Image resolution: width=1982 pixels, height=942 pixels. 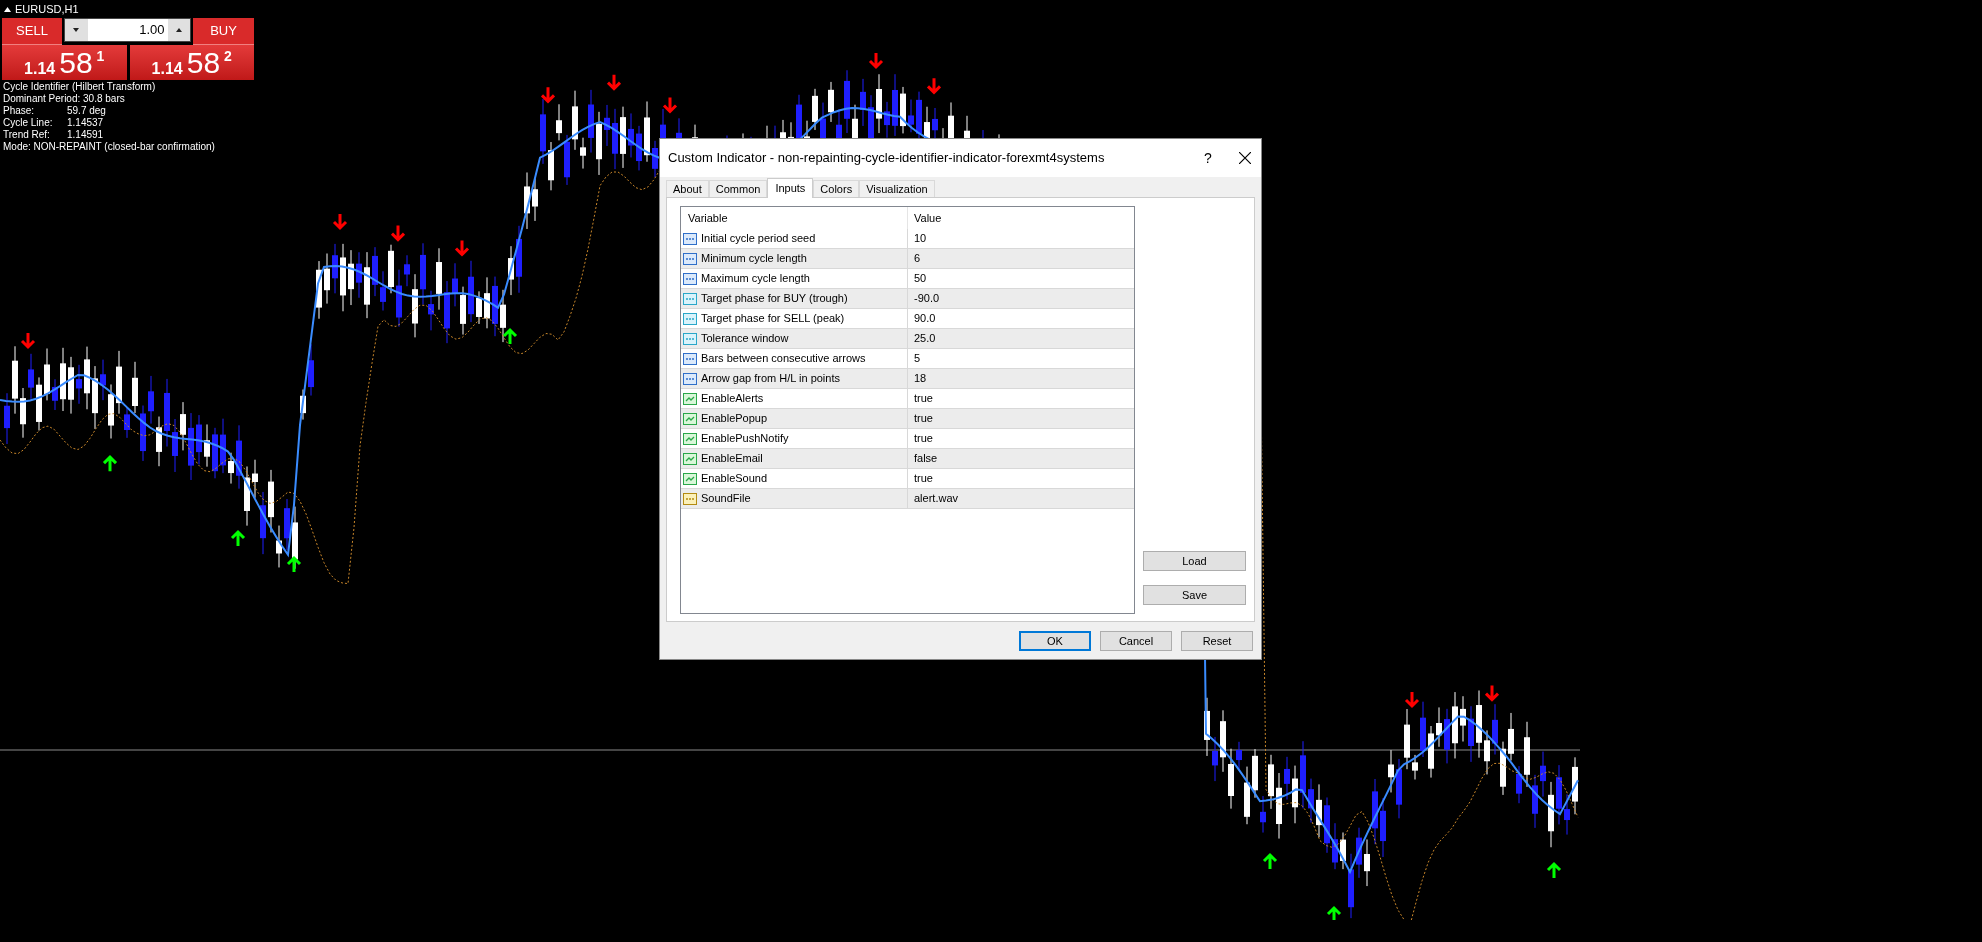 What do you see at coordinates (1021, 298) in the screenshot?
I see `variable-value: -90.0` at bounding box center [1021, 298].